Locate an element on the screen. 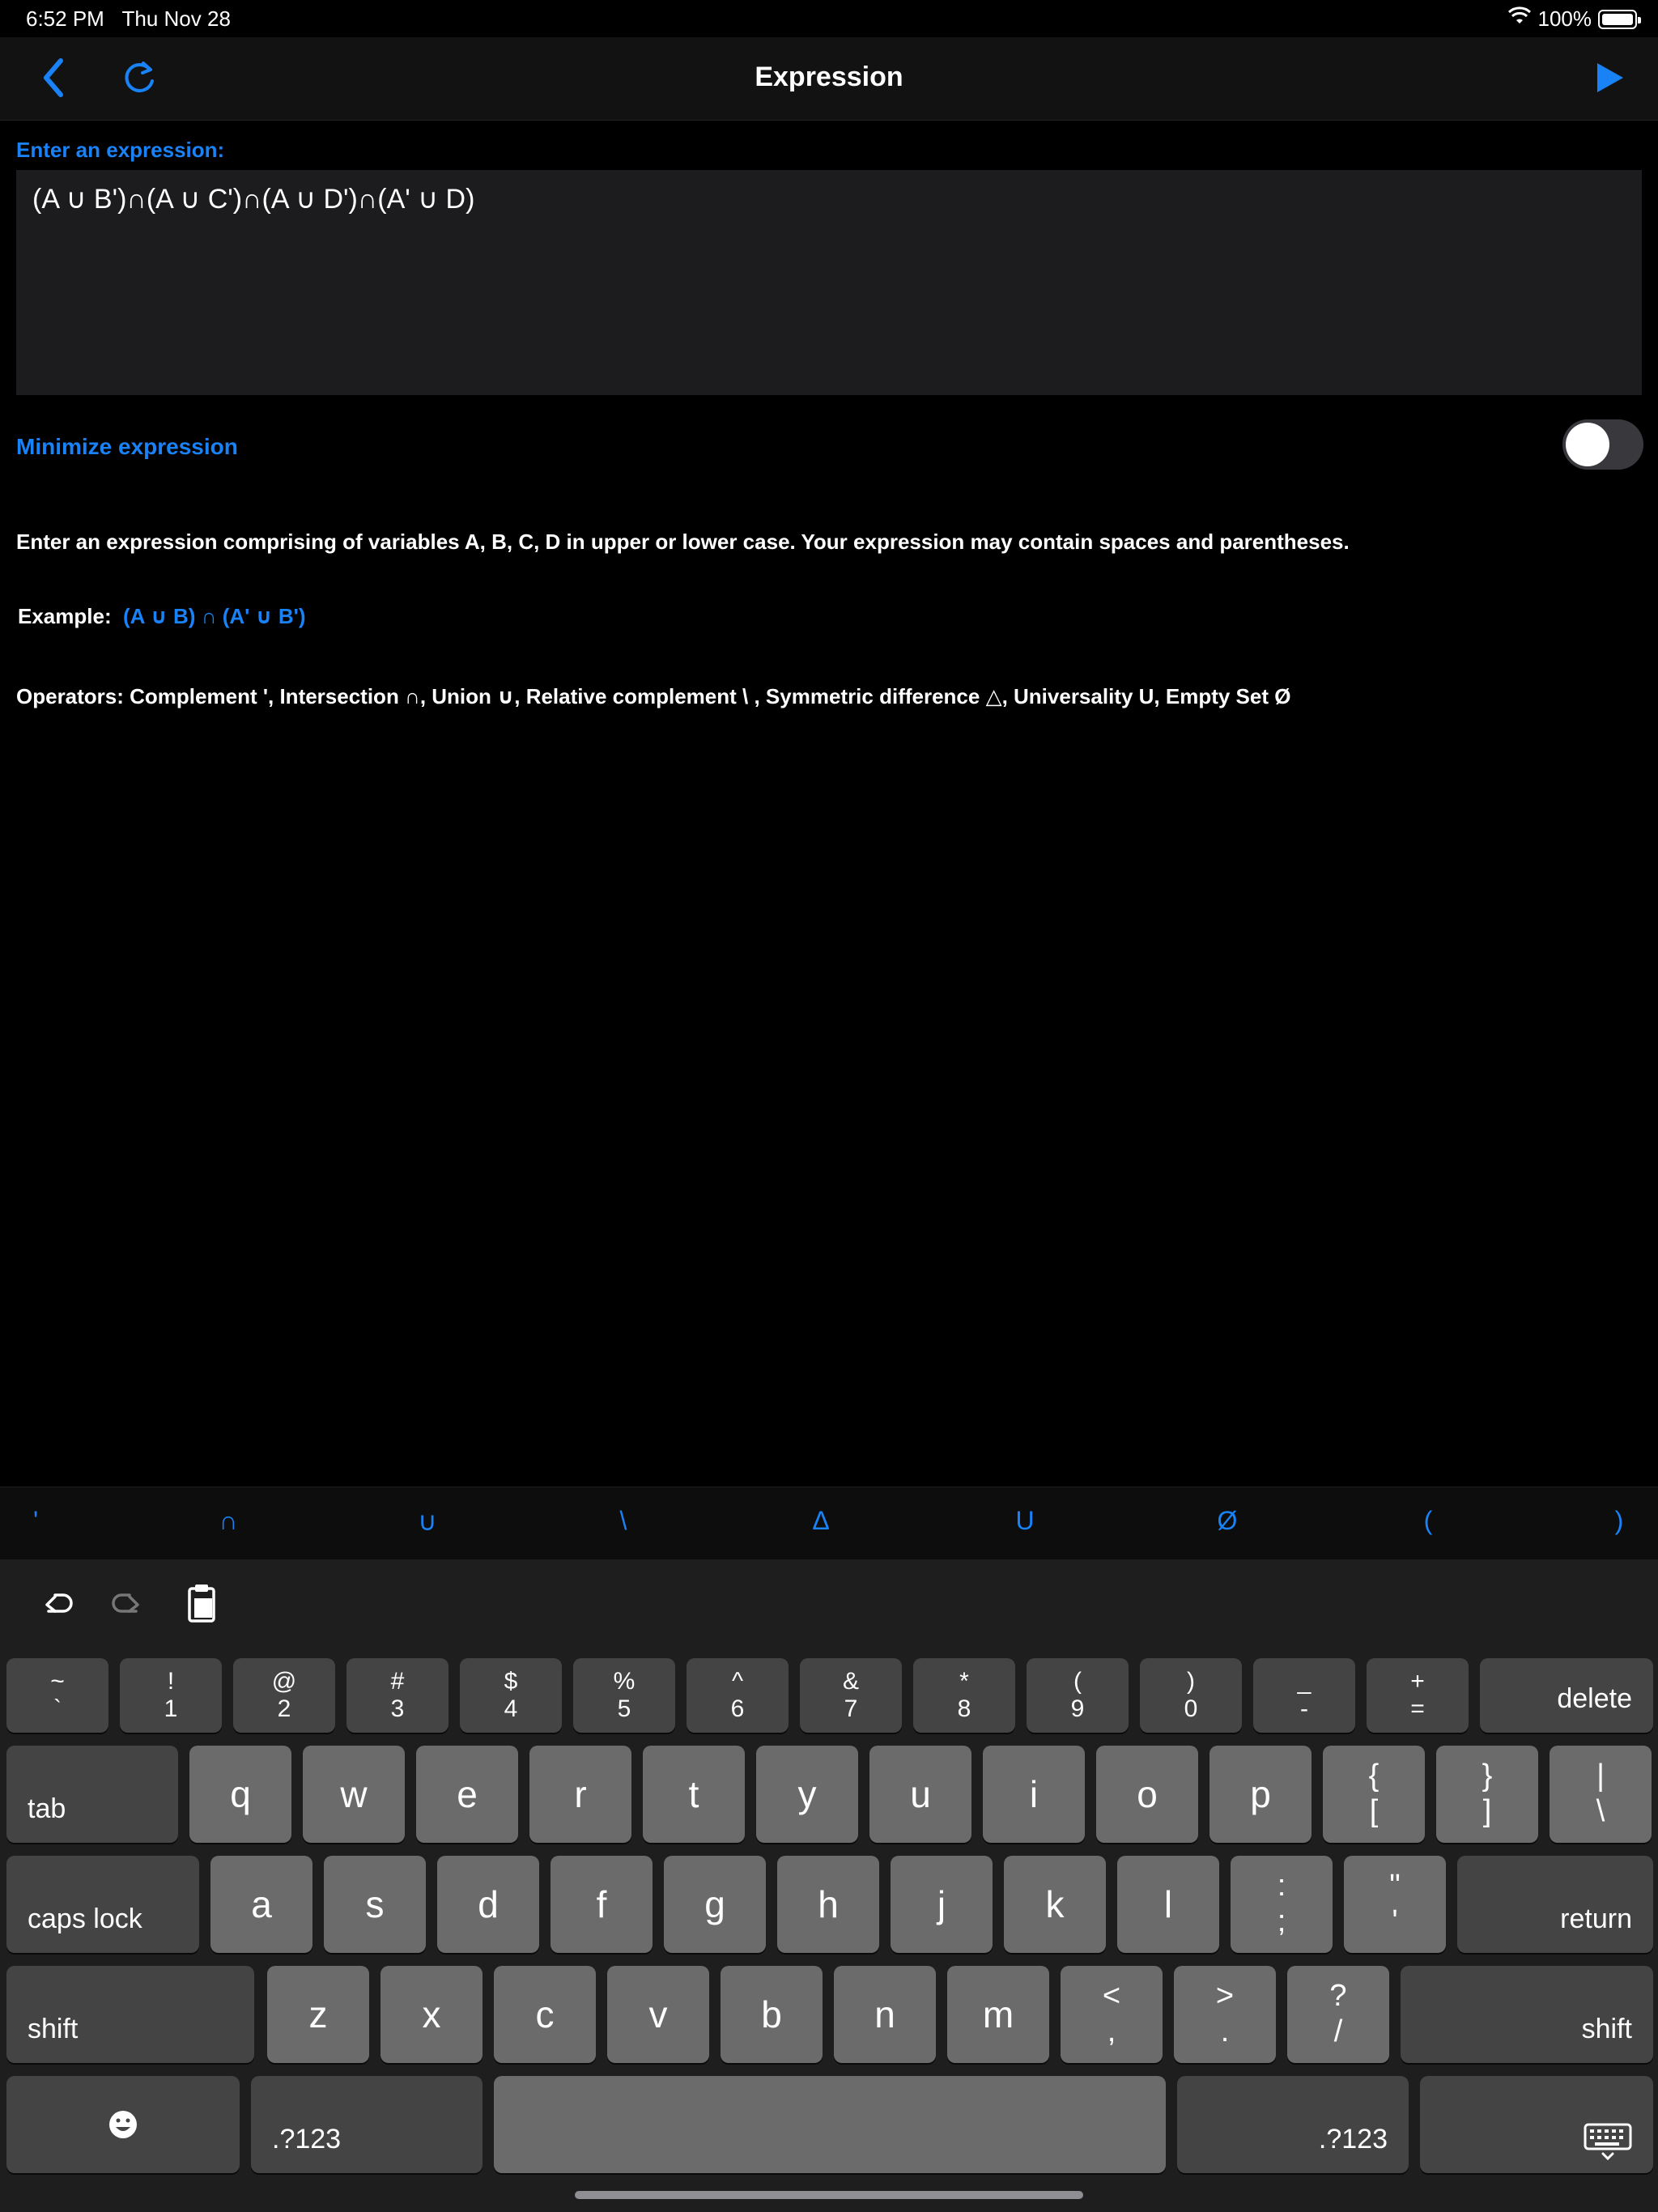 The width and height of the screenshot is (1658, 2212). letter-key-n: n is located at coordinates (885, 2014).